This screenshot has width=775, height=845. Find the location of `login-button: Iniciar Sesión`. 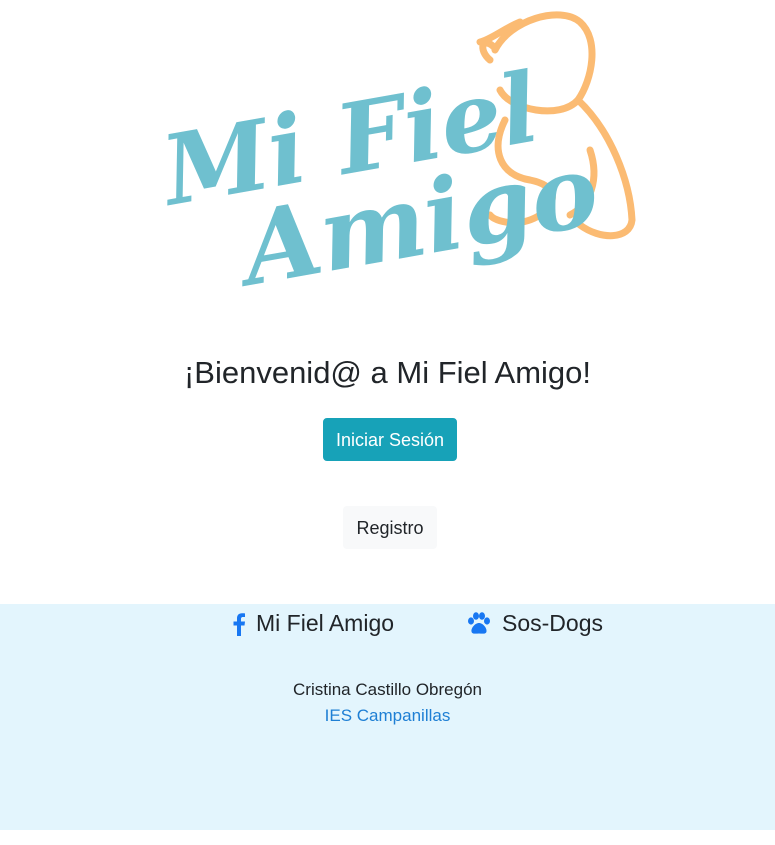

login-button: Iniciar Sesión is located at coordinates (390, 439).